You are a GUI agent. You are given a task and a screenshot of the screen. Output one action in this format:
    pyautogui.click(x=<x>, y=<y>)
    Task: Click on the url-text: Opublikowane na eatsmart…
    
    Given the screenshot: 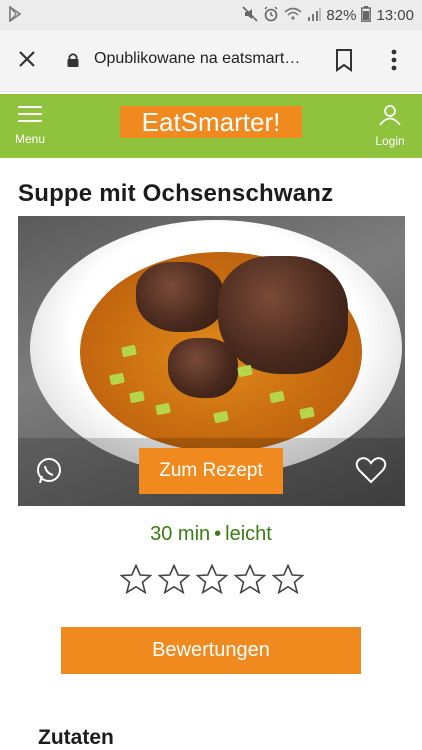 What is the action you would take?
    pyautogui.click(x=203, y=59)
    